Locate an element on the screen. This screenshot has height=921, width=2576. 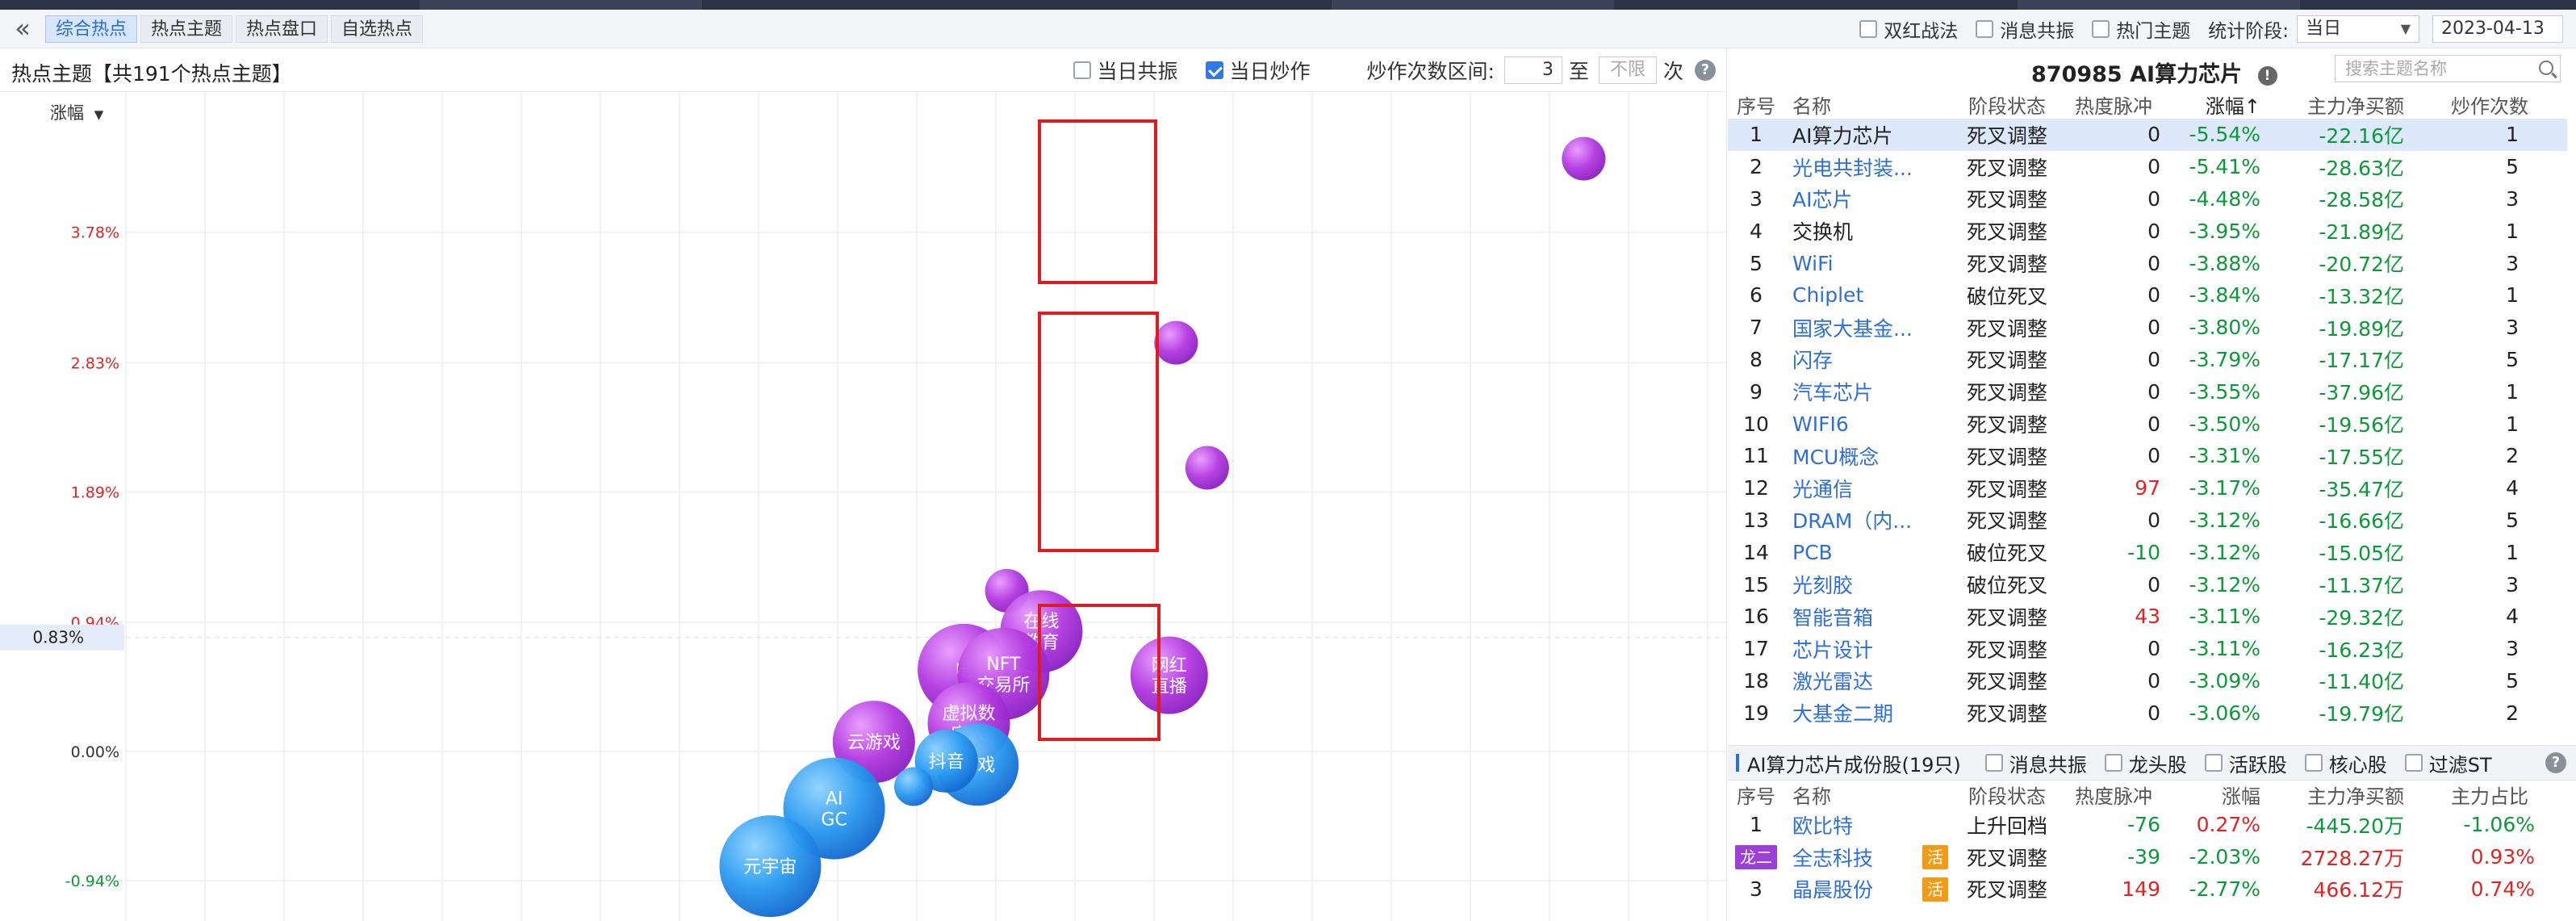
info-icon: ! is located at coordinates (2267, 76).